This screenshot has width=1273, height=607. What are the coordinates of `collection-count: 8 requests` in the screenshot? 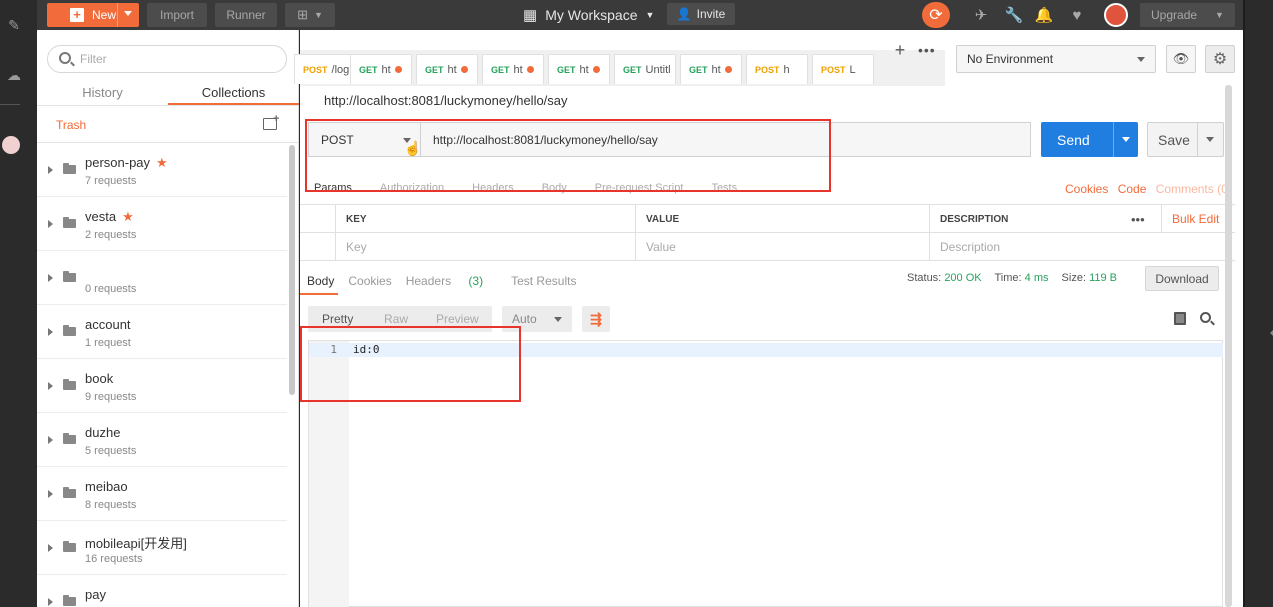 It's located at (111, 505).